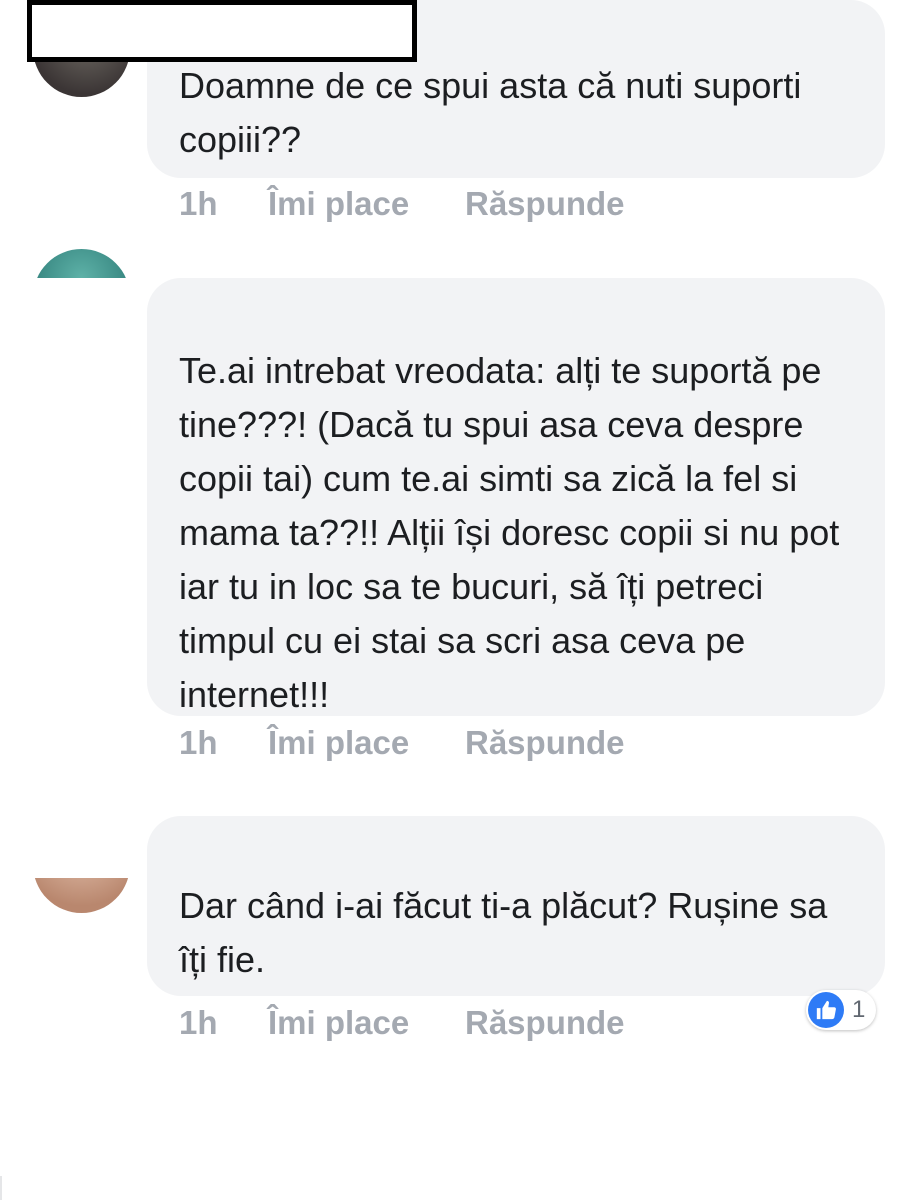  Describe the element at coordinates (366, 743) in the screenshot. I see `like-button-2: Îmi place` at that location.